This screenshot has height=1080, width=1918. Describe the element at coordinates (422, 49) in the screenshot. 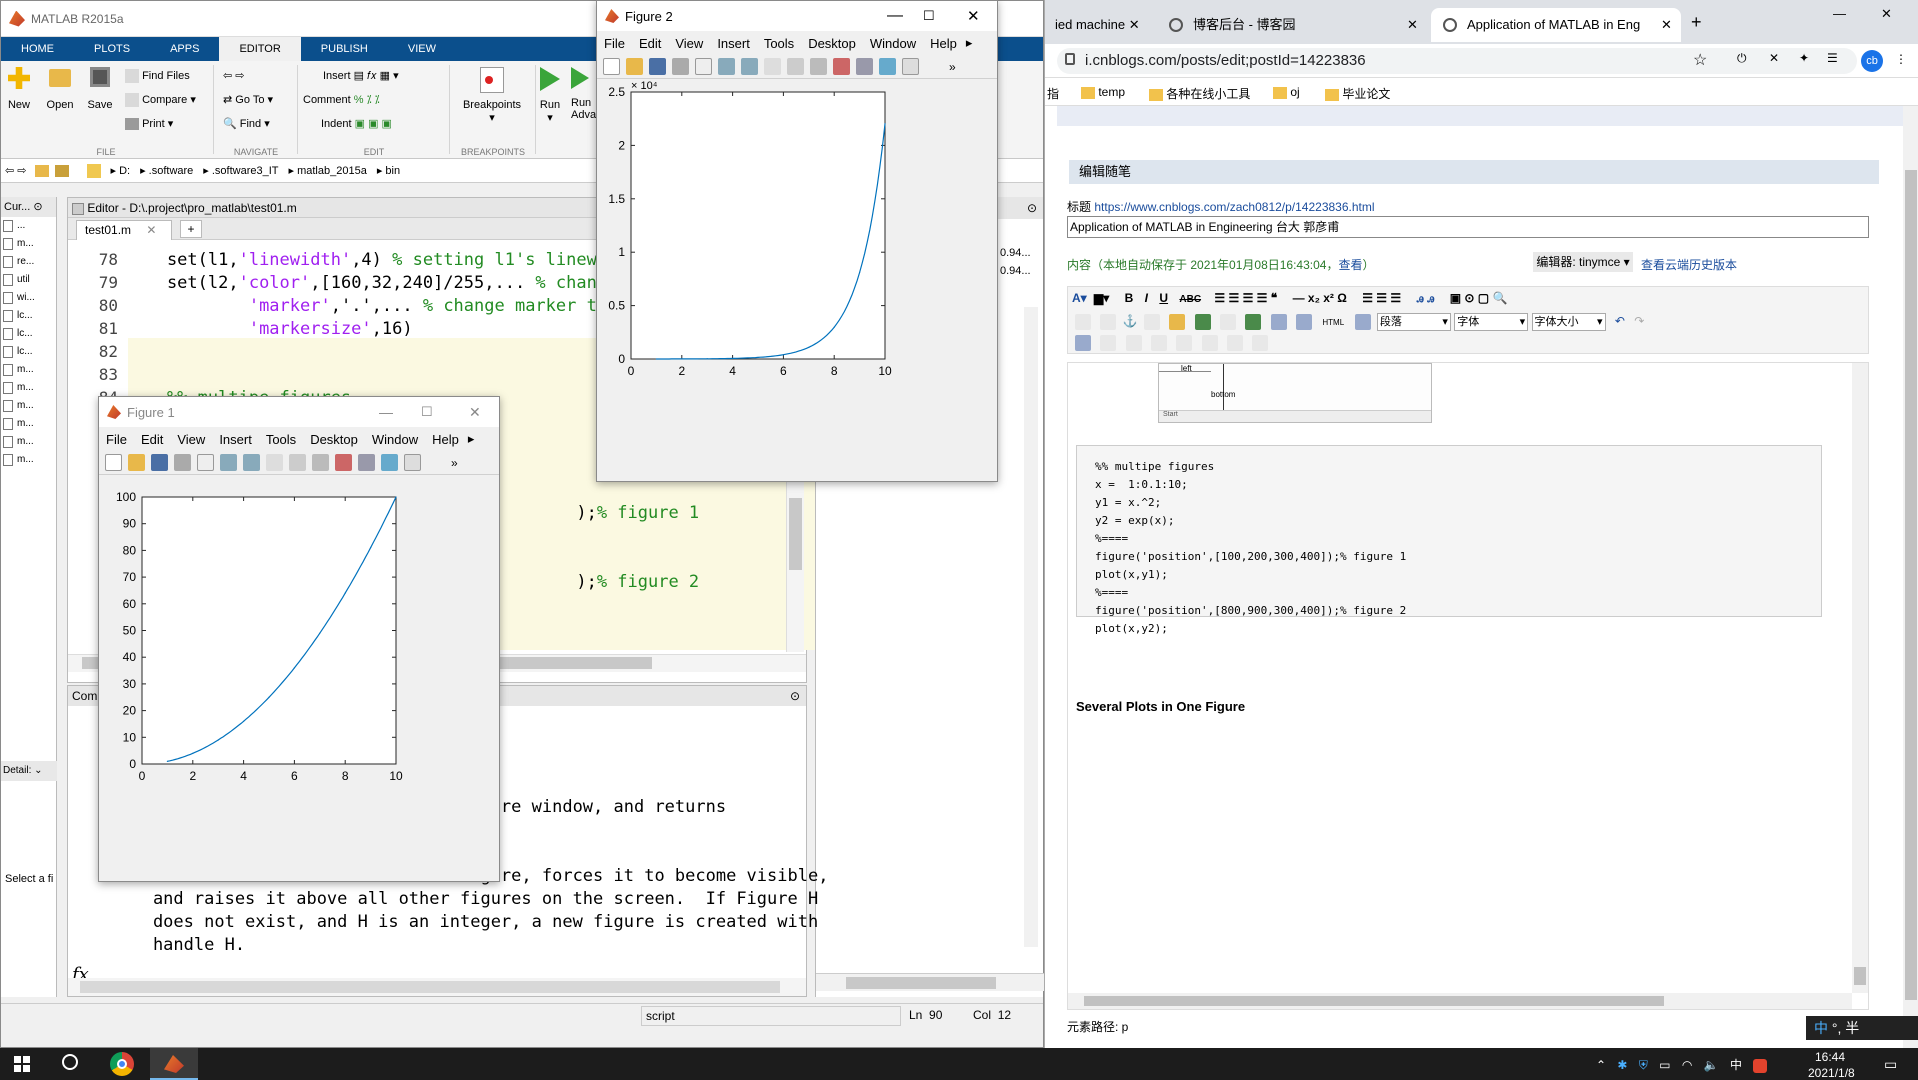

I see `tab-view: VIEW` at that location.